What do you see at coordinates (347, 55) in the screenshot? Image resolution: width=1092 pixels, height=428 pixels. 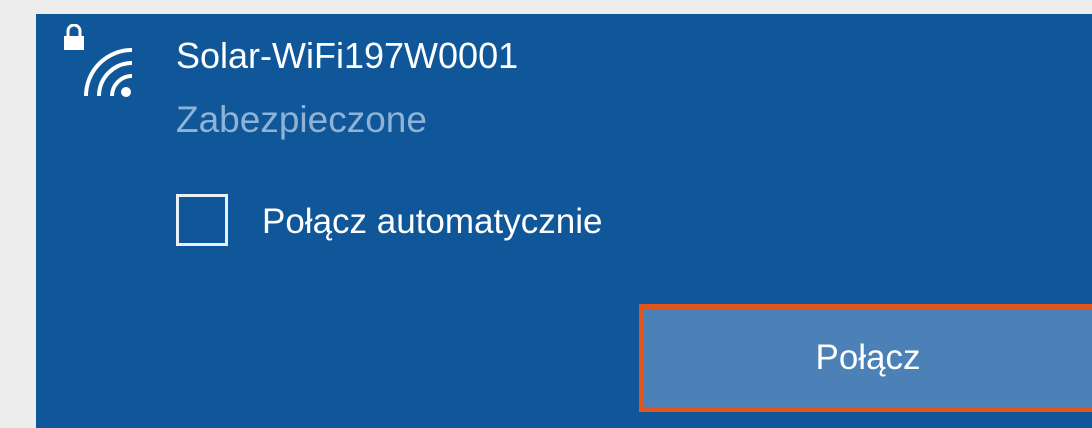 I see `network-name: Solar-WiFi197W0001` at bounding box center [347, 55].